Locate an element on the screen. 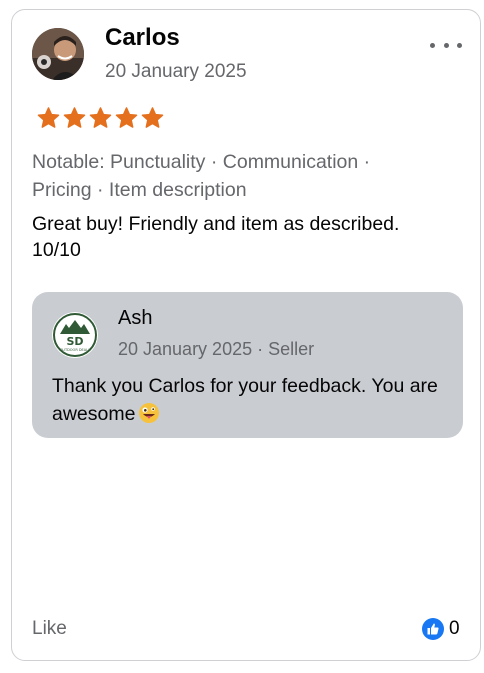 The height and width of the screenshot is (673, 484). seller-logo: SD OUTDOOR DEALS is located at coordinates (75, 335).